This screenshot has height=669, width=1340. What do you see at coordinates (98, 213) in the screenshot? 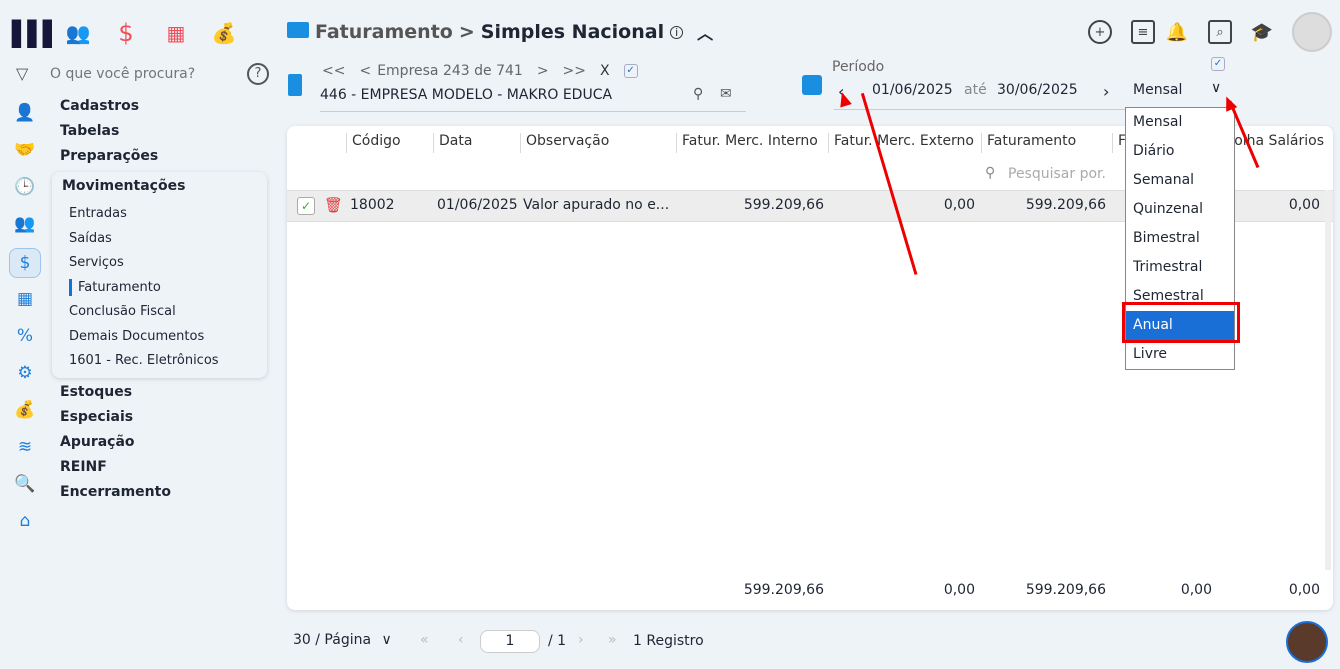
I see `submenu-entradas: Entradas` at bounding box center [98, 213].